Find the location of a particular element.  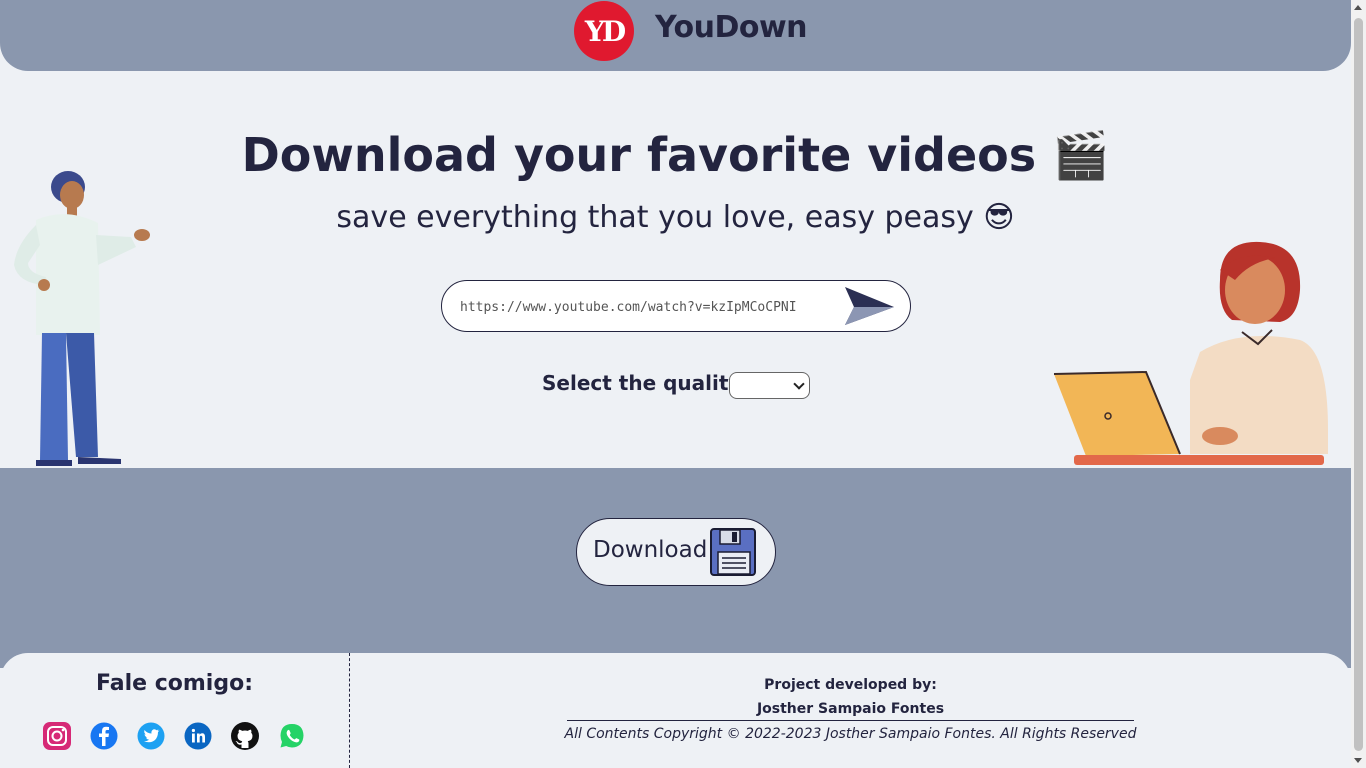

footer-separator is located at coordinates (850, 720).